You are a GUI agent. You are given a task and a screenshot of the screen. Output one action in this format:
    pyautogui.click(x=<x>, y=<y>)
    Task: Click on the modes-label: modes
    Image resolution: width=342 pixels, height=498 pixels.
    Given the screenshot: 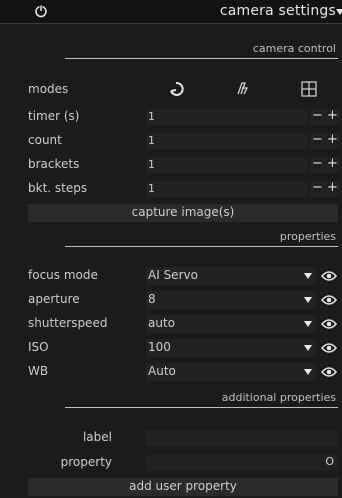 What is the action you would take?
    pyautogui.click(x=48, y=89)
    